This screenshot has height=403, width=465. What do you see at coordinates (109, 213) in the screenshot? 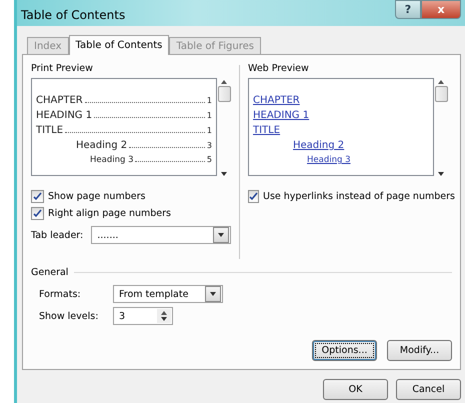
I see `checkbox-label: Right align page numbers` at bounding box center [109, 213].